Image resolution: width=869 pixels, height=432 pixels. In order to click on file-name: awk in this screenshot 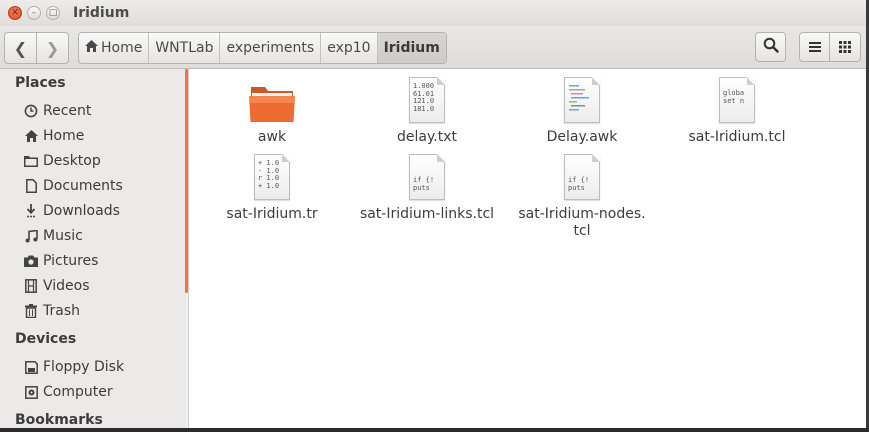, I will do `click(272, 137)`.